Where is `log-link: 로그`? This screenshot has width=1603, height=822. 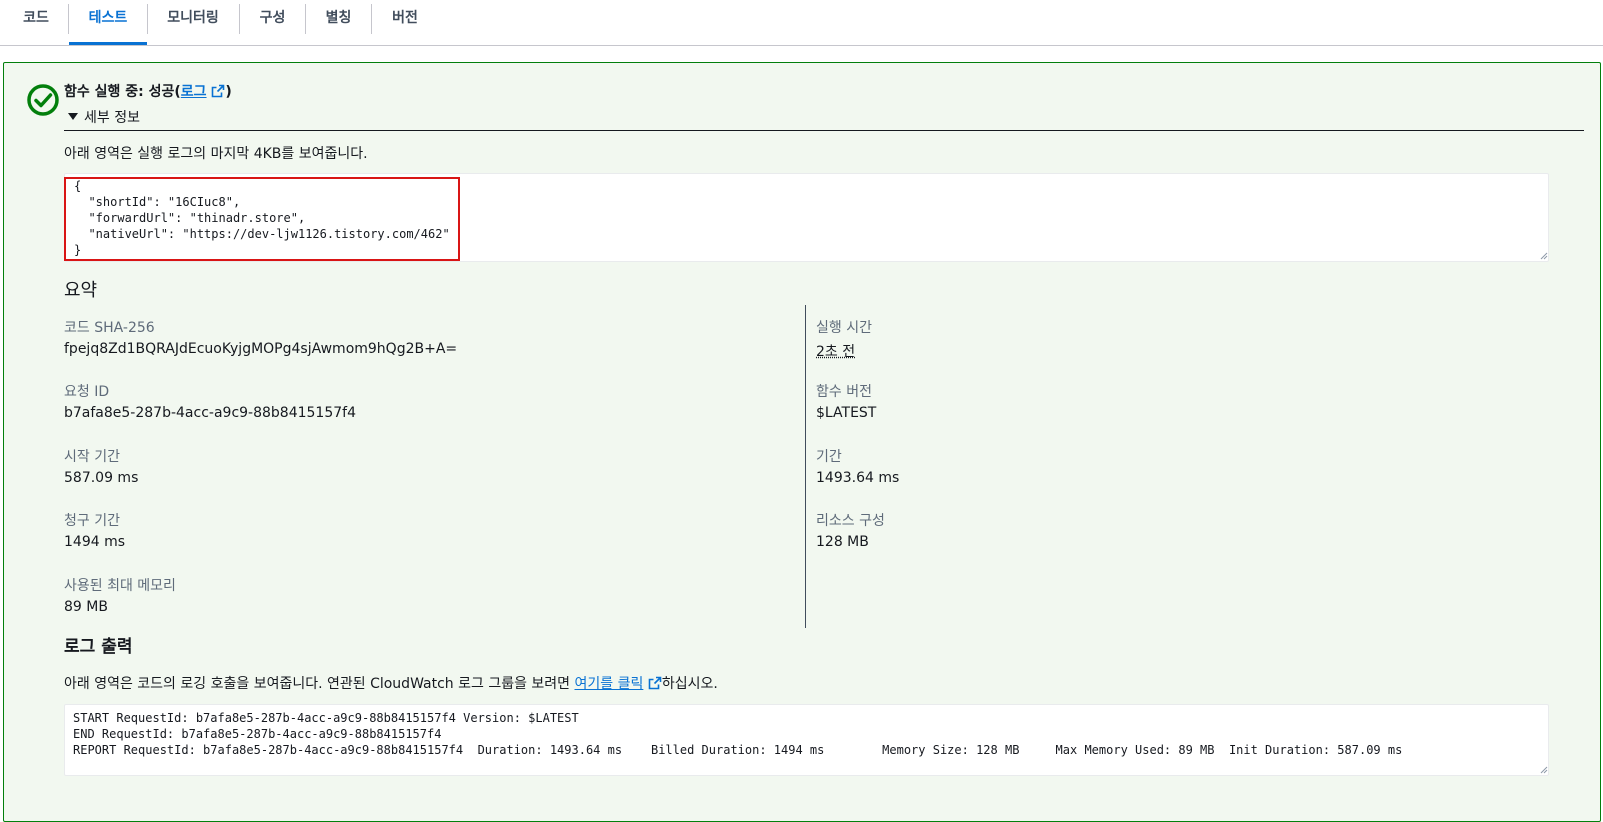
log-link: 로그 is located at coordinates (194, 92).